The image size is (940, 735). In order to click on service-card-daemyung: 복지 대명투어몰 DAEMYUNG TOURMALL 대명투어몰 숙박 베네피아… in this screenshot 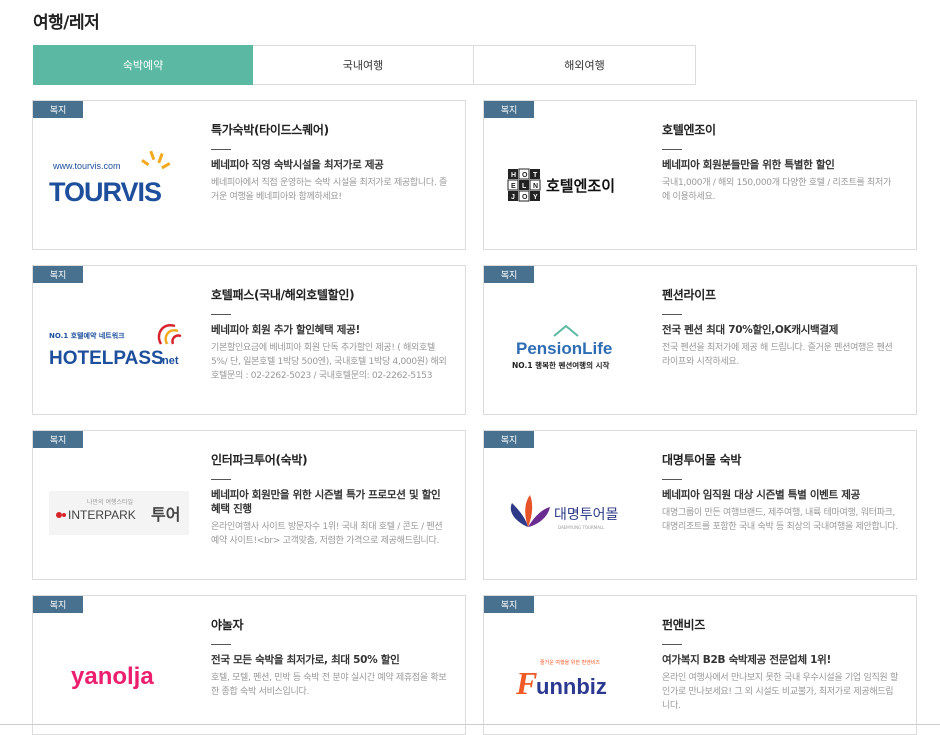, I will do `click(700, 505)`.